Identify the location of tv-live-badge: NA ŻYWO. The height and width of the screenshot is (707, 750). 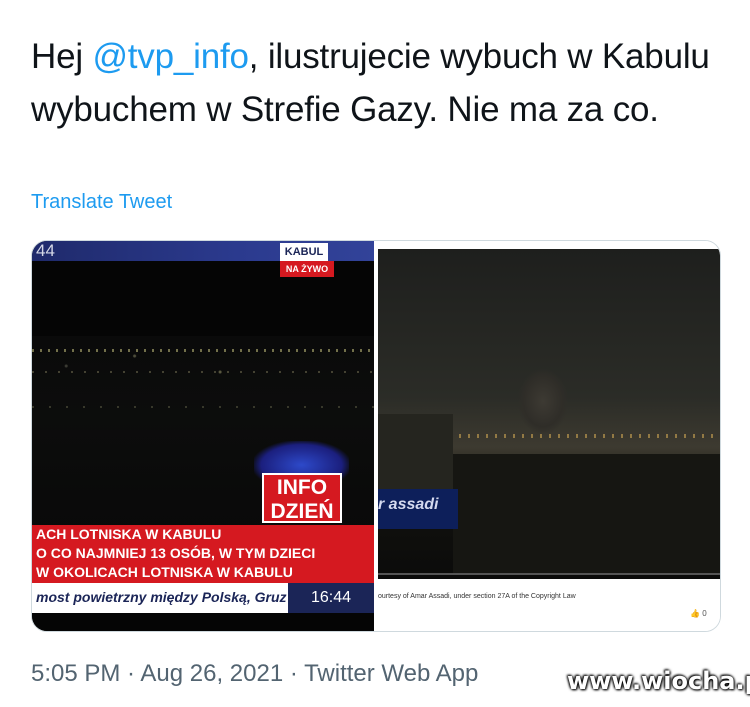
(307, 269).